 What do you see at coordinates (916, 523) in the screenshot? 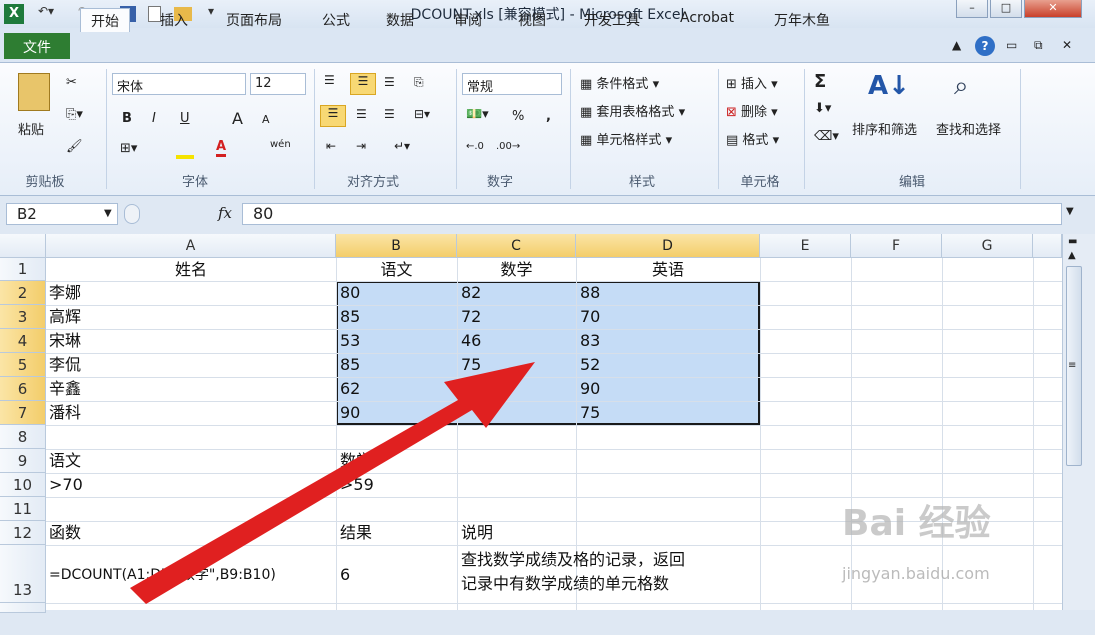
I see `baidu-watermark: Bai 经验` at bounding box center [916, 523].